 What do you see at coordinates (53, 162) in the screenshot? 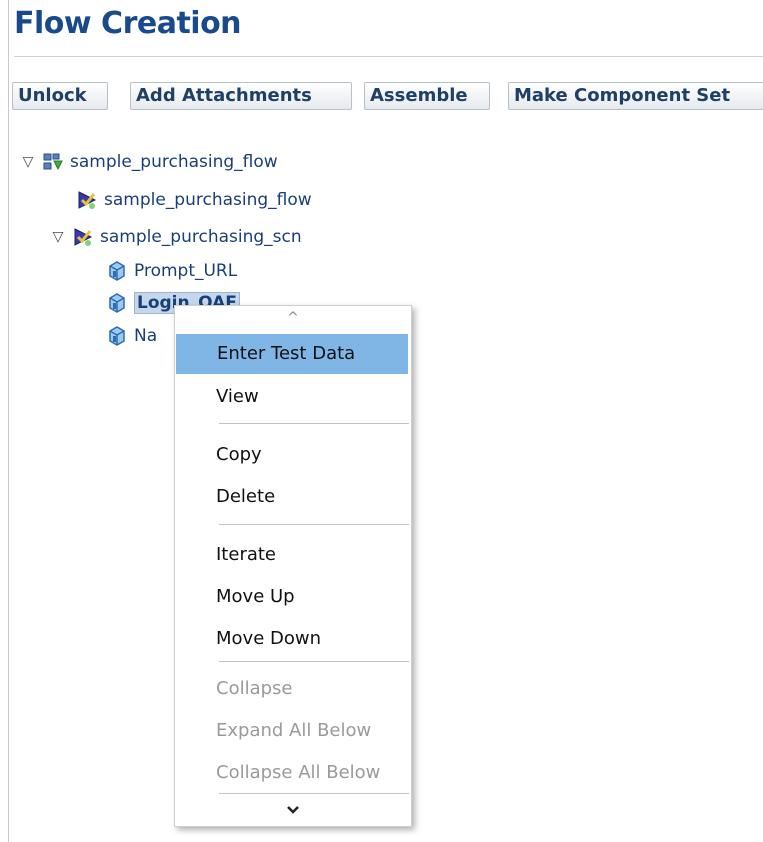
I see `flow-icon` at bounding box center [53, 162].